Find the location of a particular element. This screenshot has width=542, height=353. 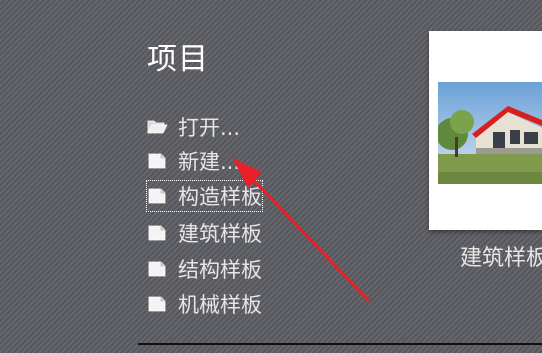

menu-item-architectural-template: 建筑样板 is located at coordinates (204, 233).